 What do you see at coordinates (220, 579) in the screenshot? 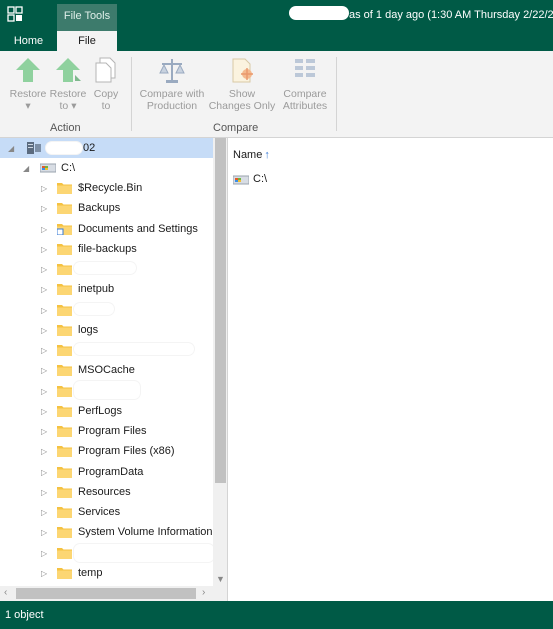
I see `scroll-down-icon: ▼` at bounding box center [220, 579].